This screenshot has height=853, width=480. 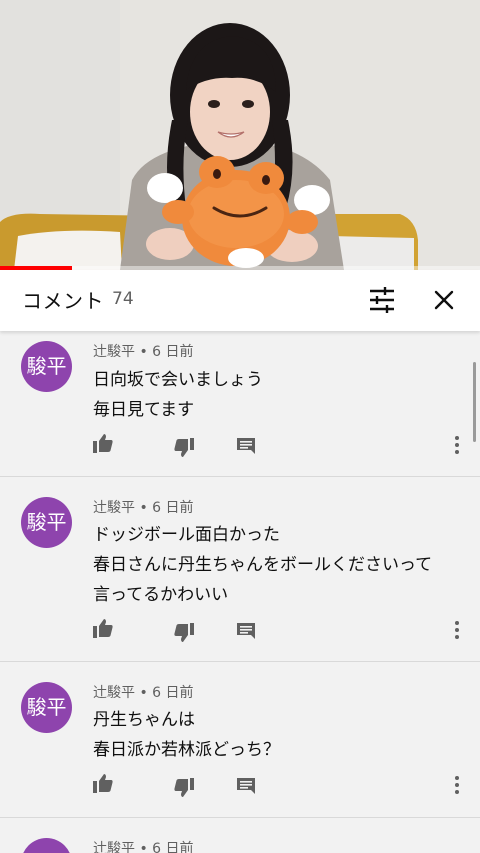 I want to click on comments-title: コメント, so click(x=63, y=301).